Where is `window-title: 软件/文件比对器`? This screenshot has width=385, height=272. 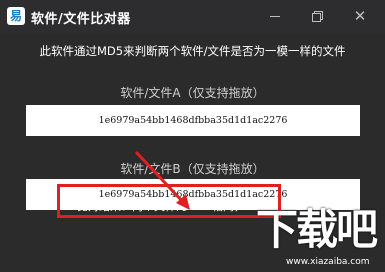
window-title: 软件/文件比对器 is located at coordinates (81, 19).